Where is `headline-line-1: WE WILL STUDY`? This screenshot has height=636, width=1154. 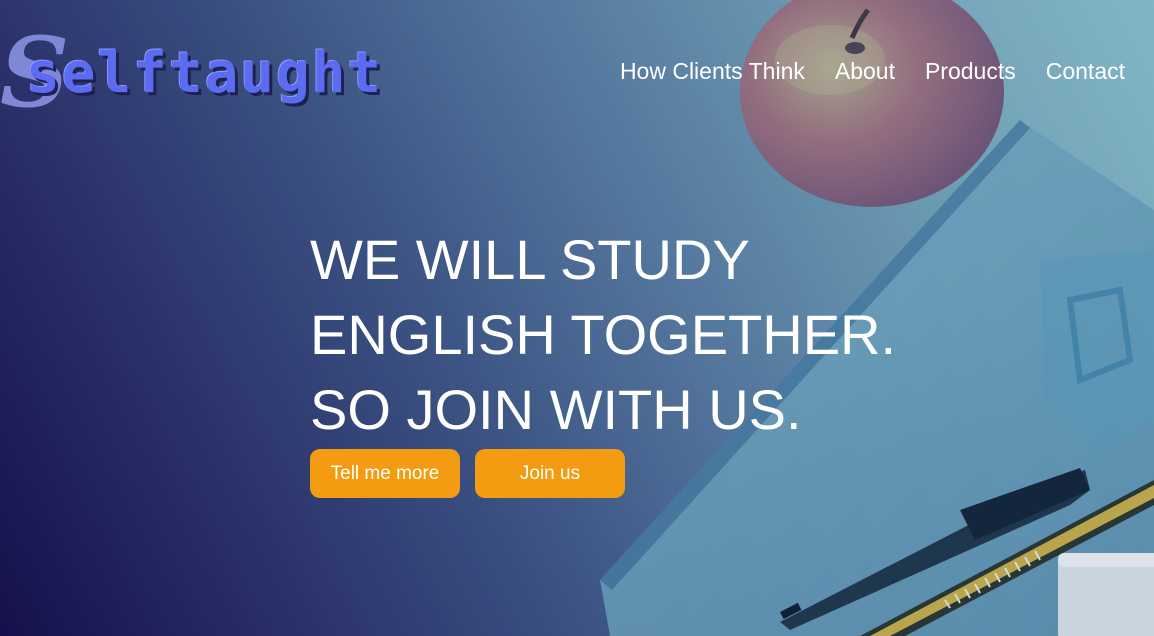 headline-line-1: WE WILL STUDY is located at coordinates (530, 259).